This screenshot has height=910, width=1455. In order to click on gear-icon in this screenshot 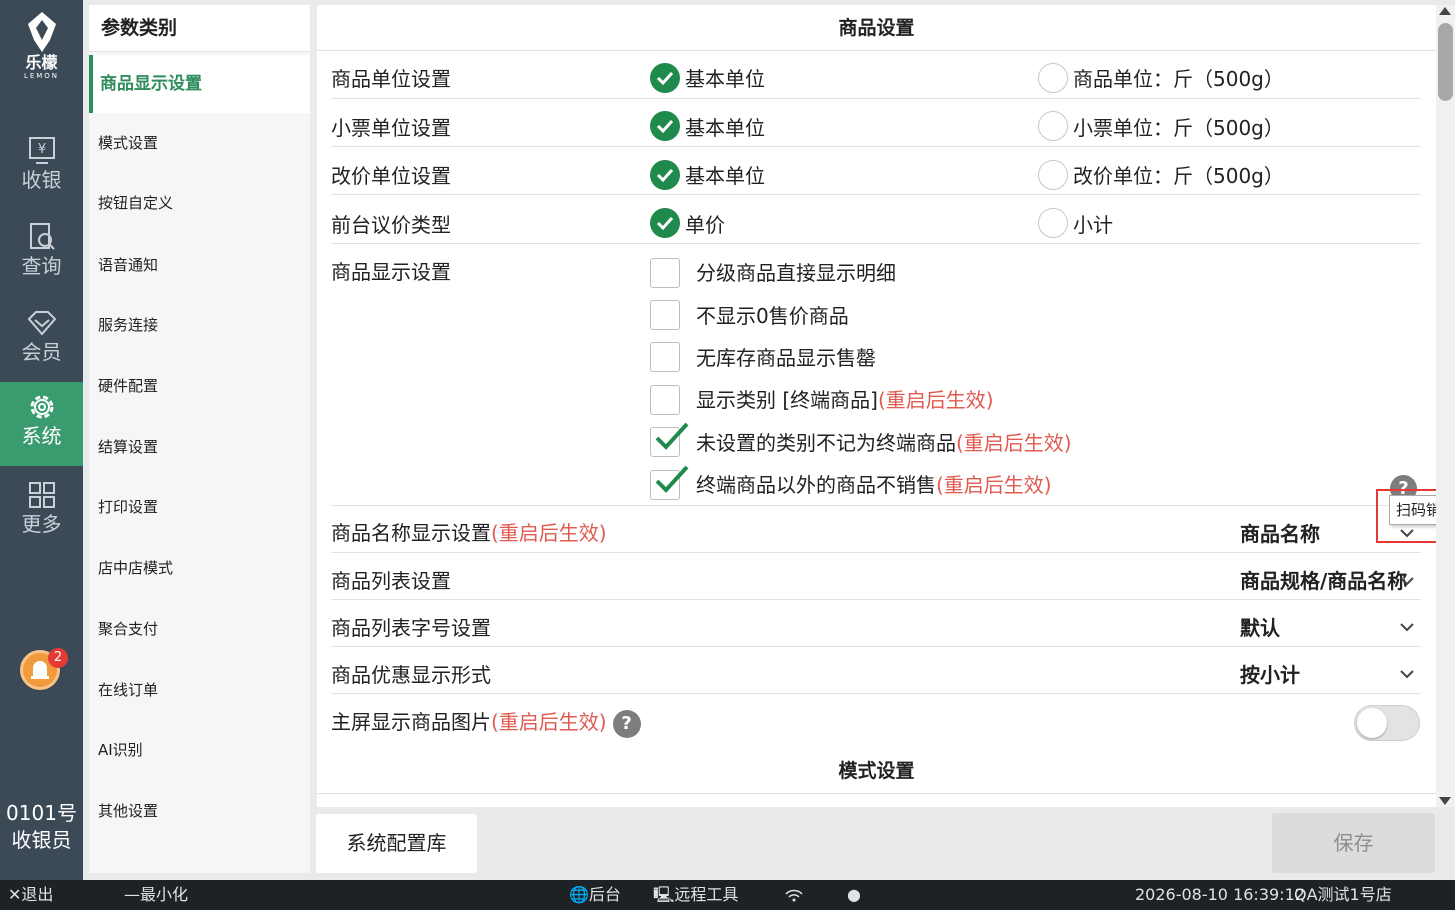, I will do `click(41, 407)`.